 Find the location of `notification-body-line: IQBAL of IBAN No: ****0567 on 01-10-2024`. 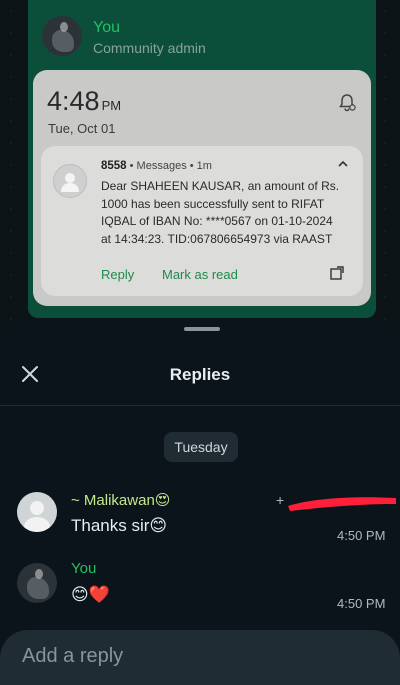

notification-body-line: IQBAL of IBAN No: ****0567 on 01-10-2024 is located at coordinates (217, 221).